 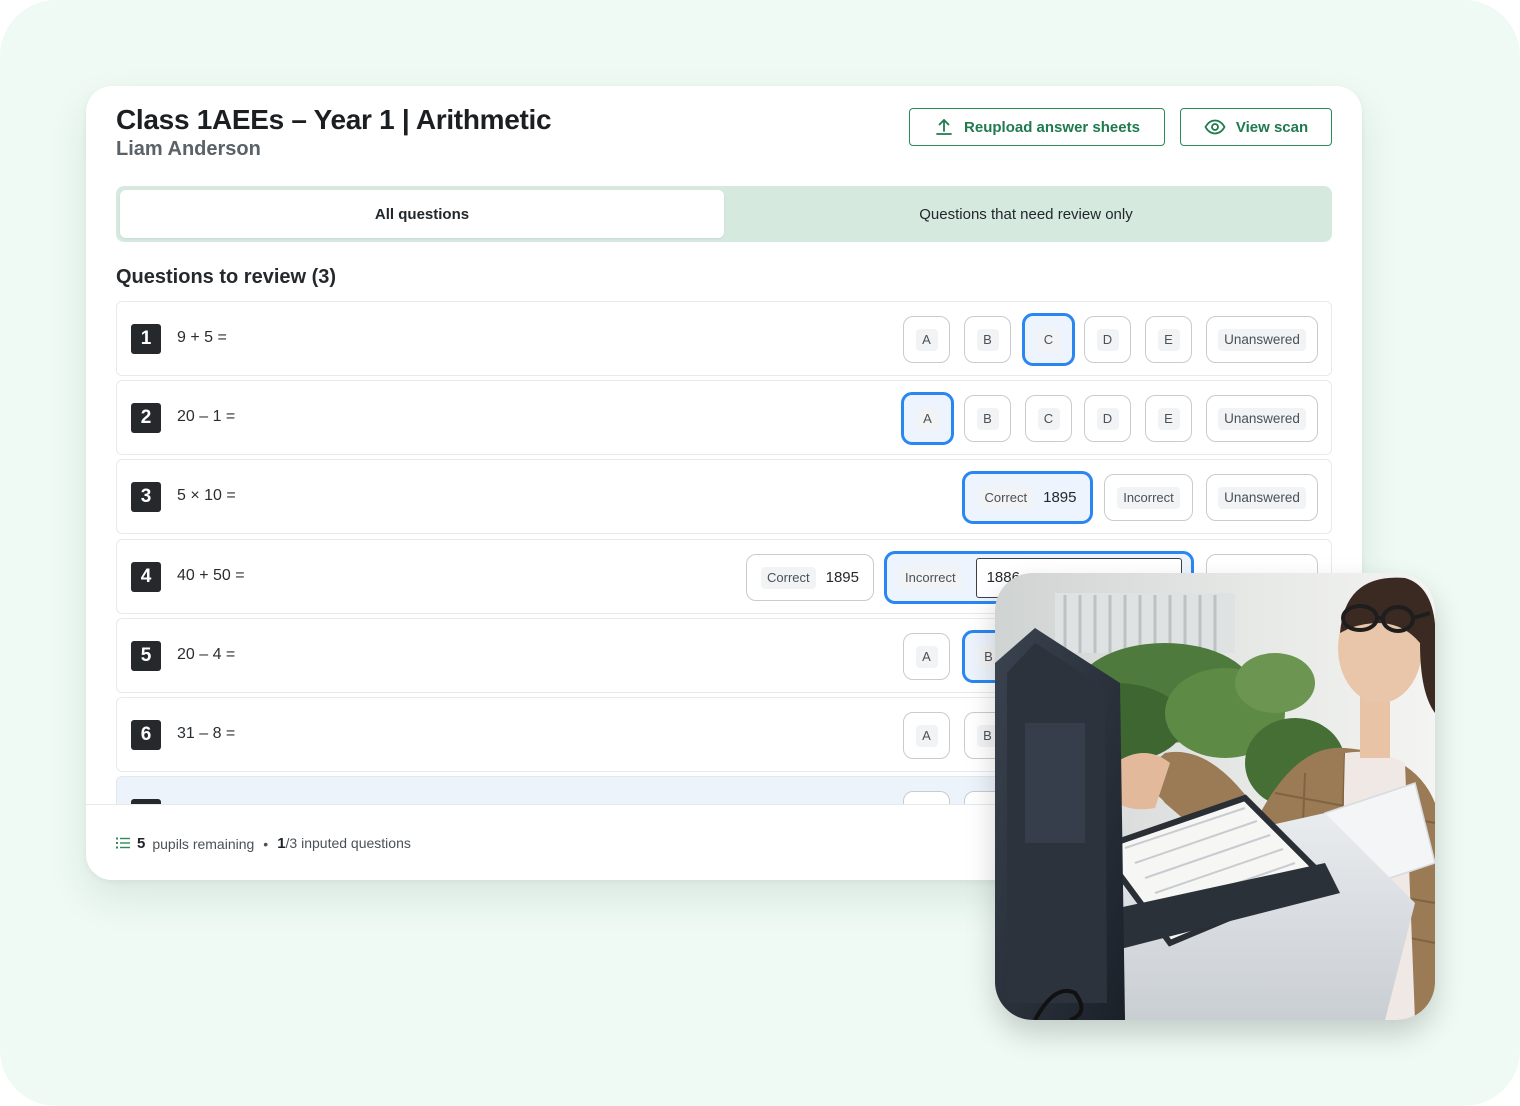 I want to click on tab-review-only: Questions that need review only, so click(x=1026, y=214).